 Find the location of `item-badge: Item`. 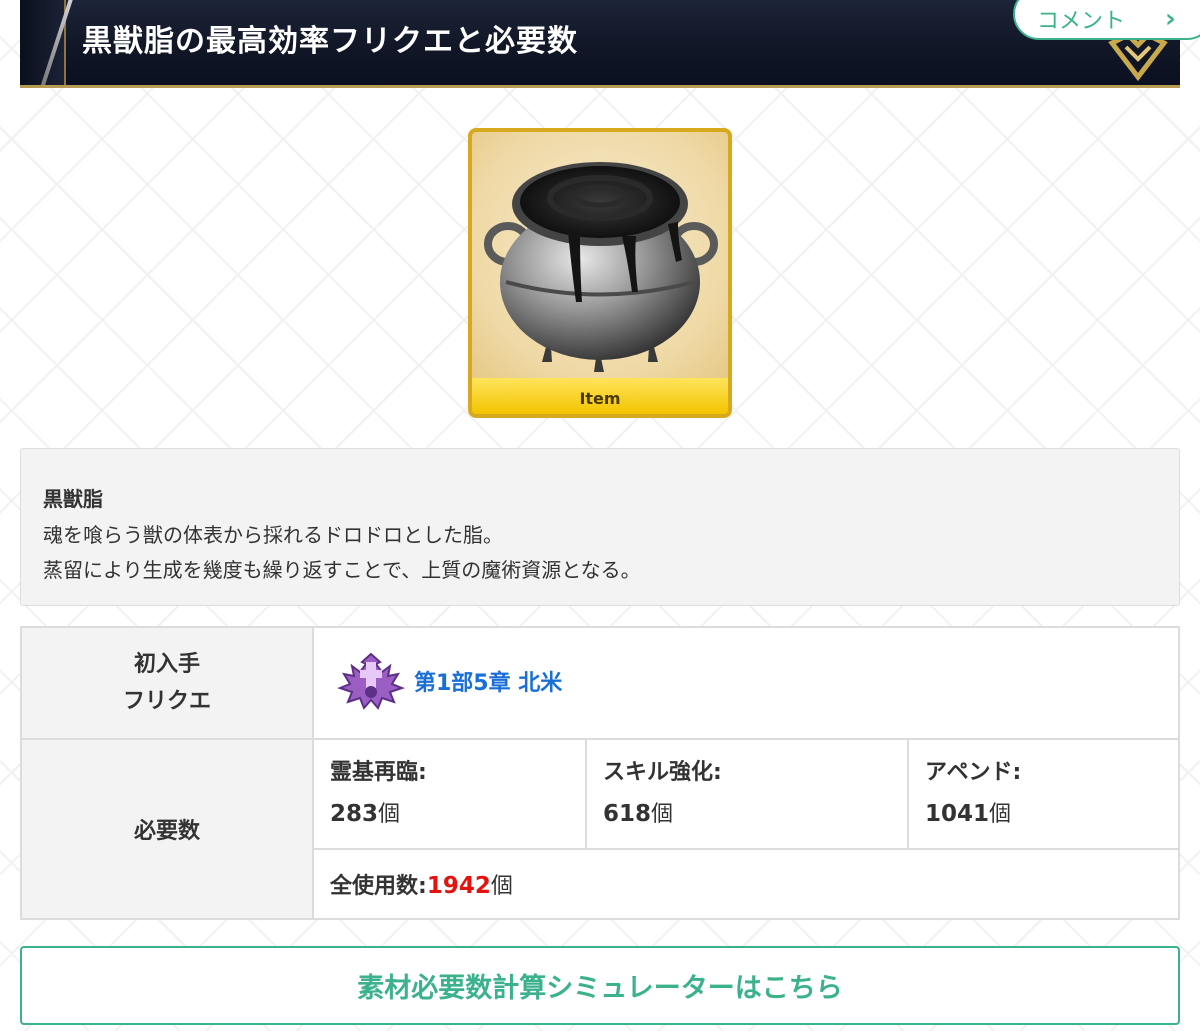

item-badge: Item is located at coordinates (600, 396).